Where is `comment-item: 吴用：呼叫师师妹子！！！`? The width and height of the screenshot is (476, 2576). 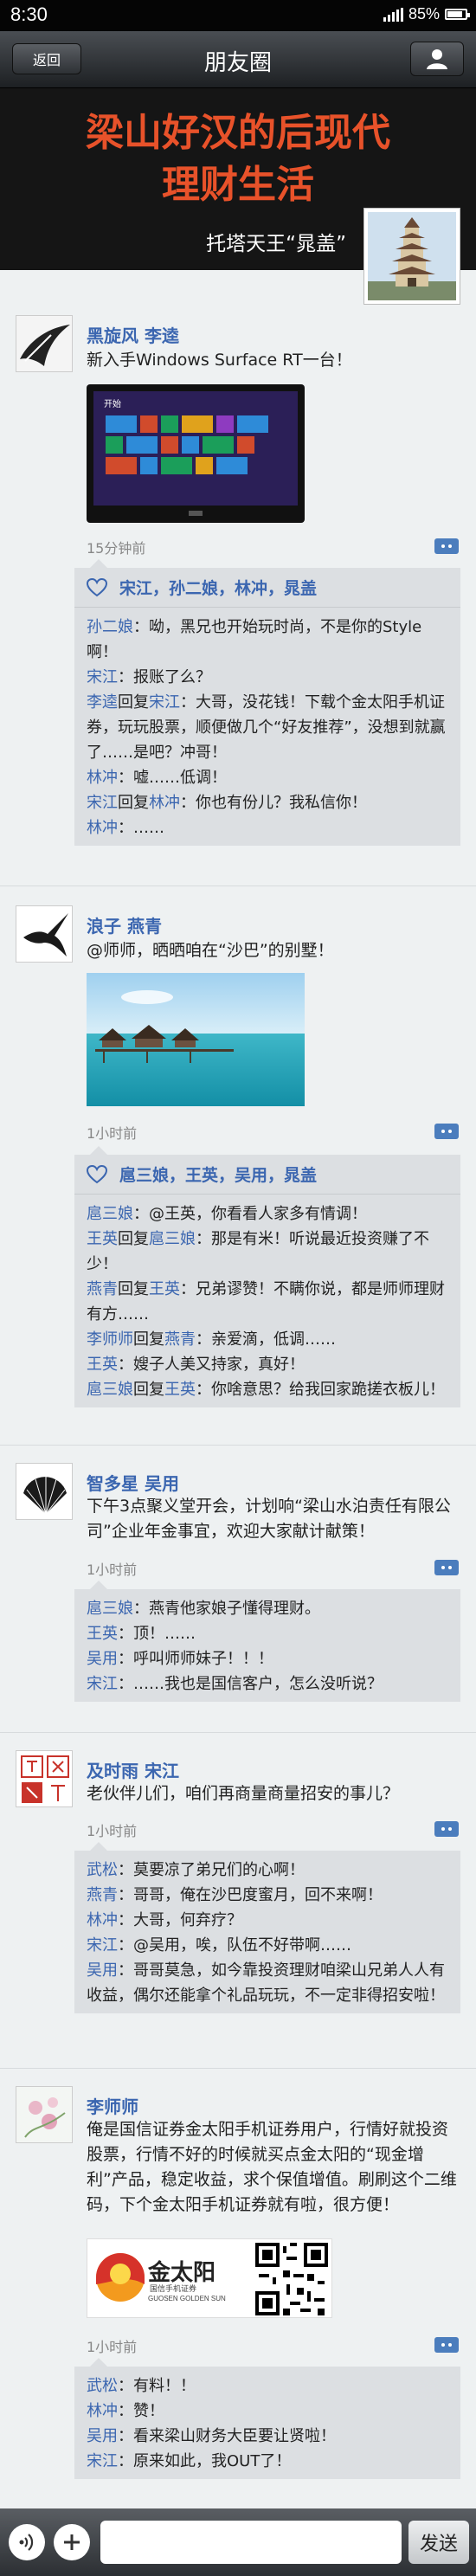 comment-item: 吴用：呼叫师师妹子！！！ is located at coordinates (267, 1658).